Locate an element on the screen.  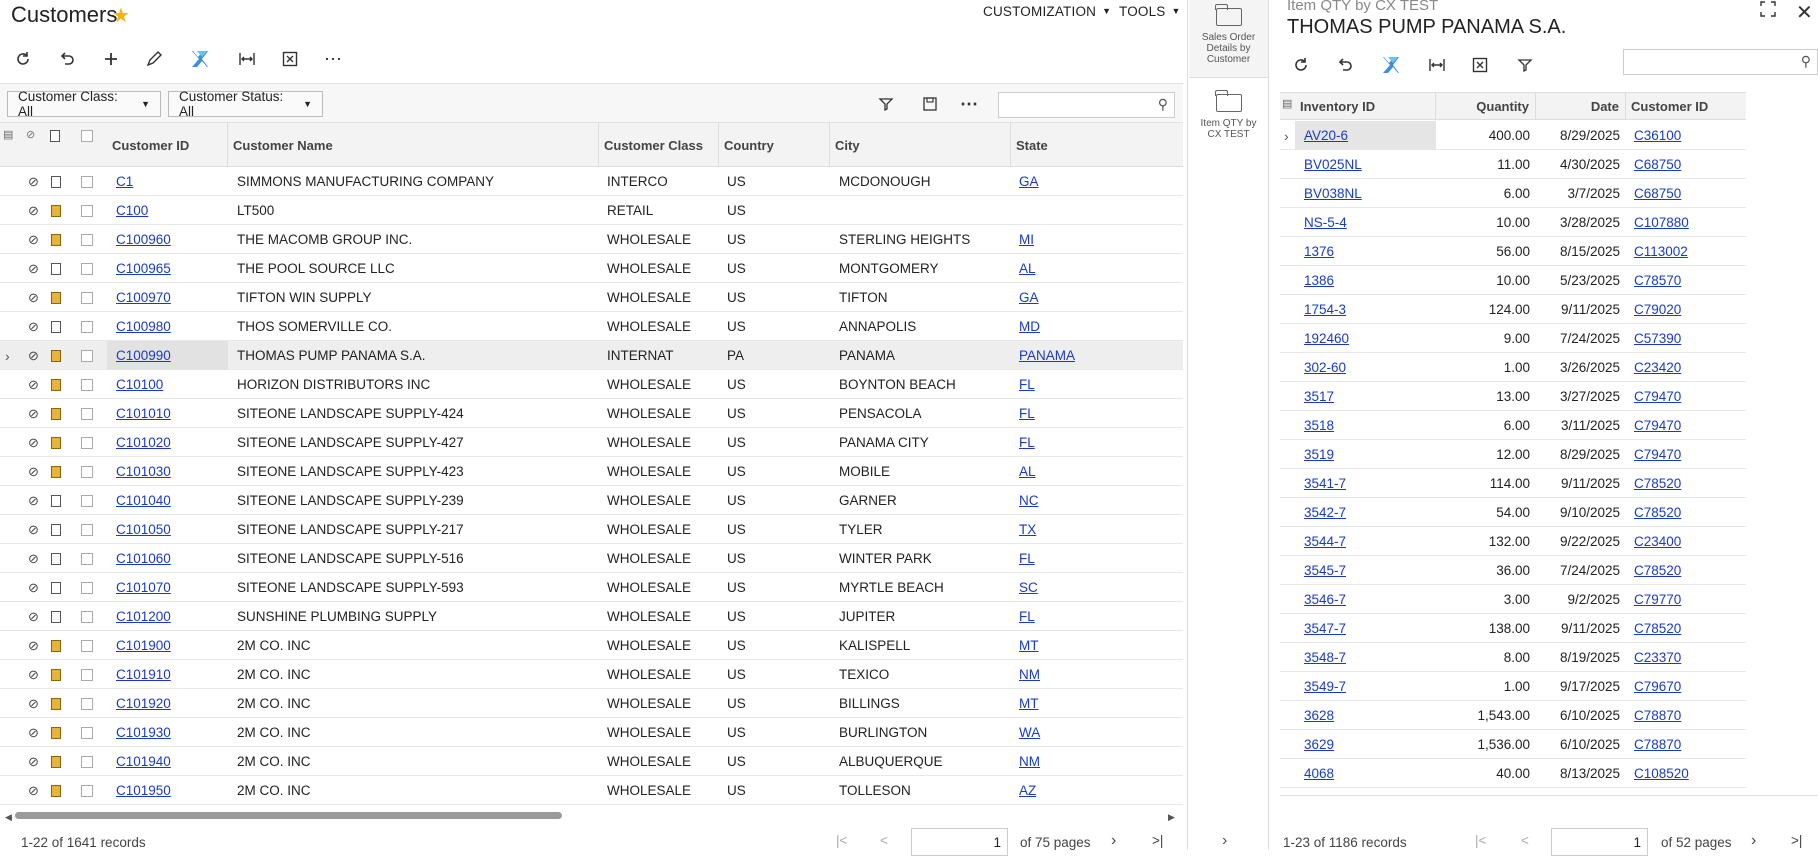
inventory-id-link: 4068 is located at coordinates (1319, 773).